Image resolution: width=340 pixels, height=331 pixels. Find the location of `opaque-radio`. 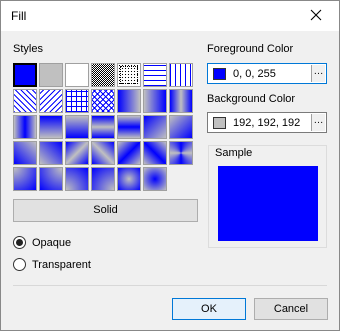

opaque-radio is located at coordinates (19, 242).